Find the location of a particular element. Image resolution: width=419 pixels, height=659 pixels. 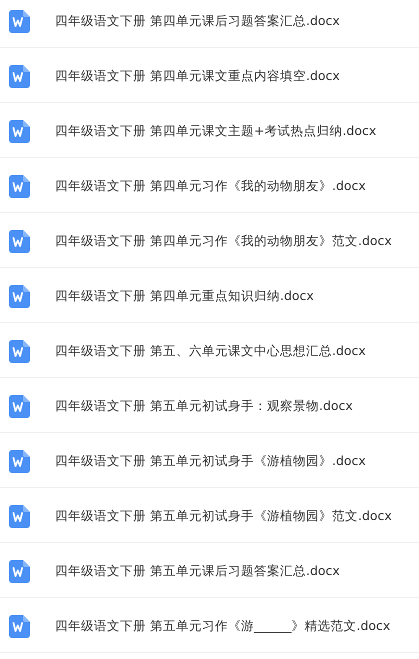

file-name: 四年级语文下册 第四单元课文主题+考试热点归纳.docx is located at coordinates (215, 131).